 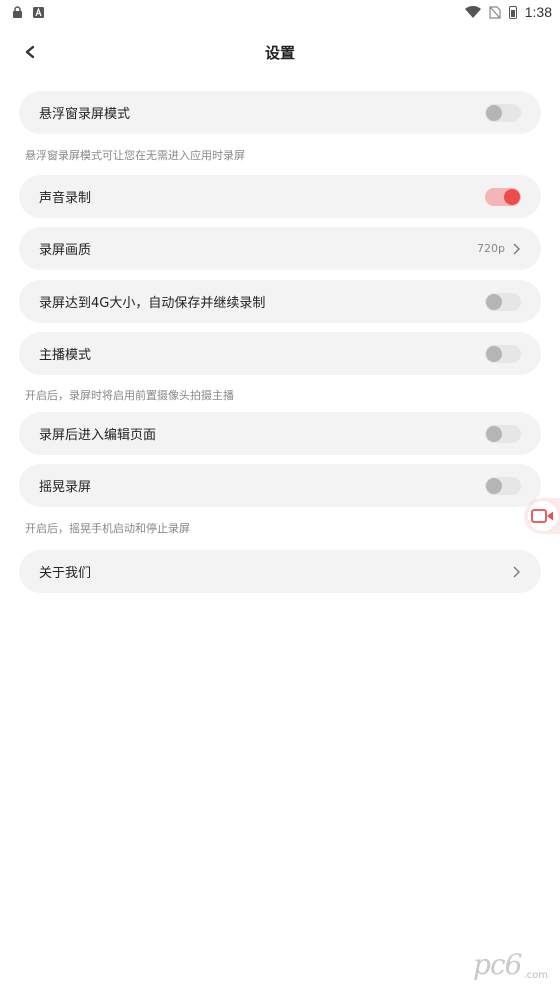 I want to click on status-bar: 1:38, so click(x=280, y=12).